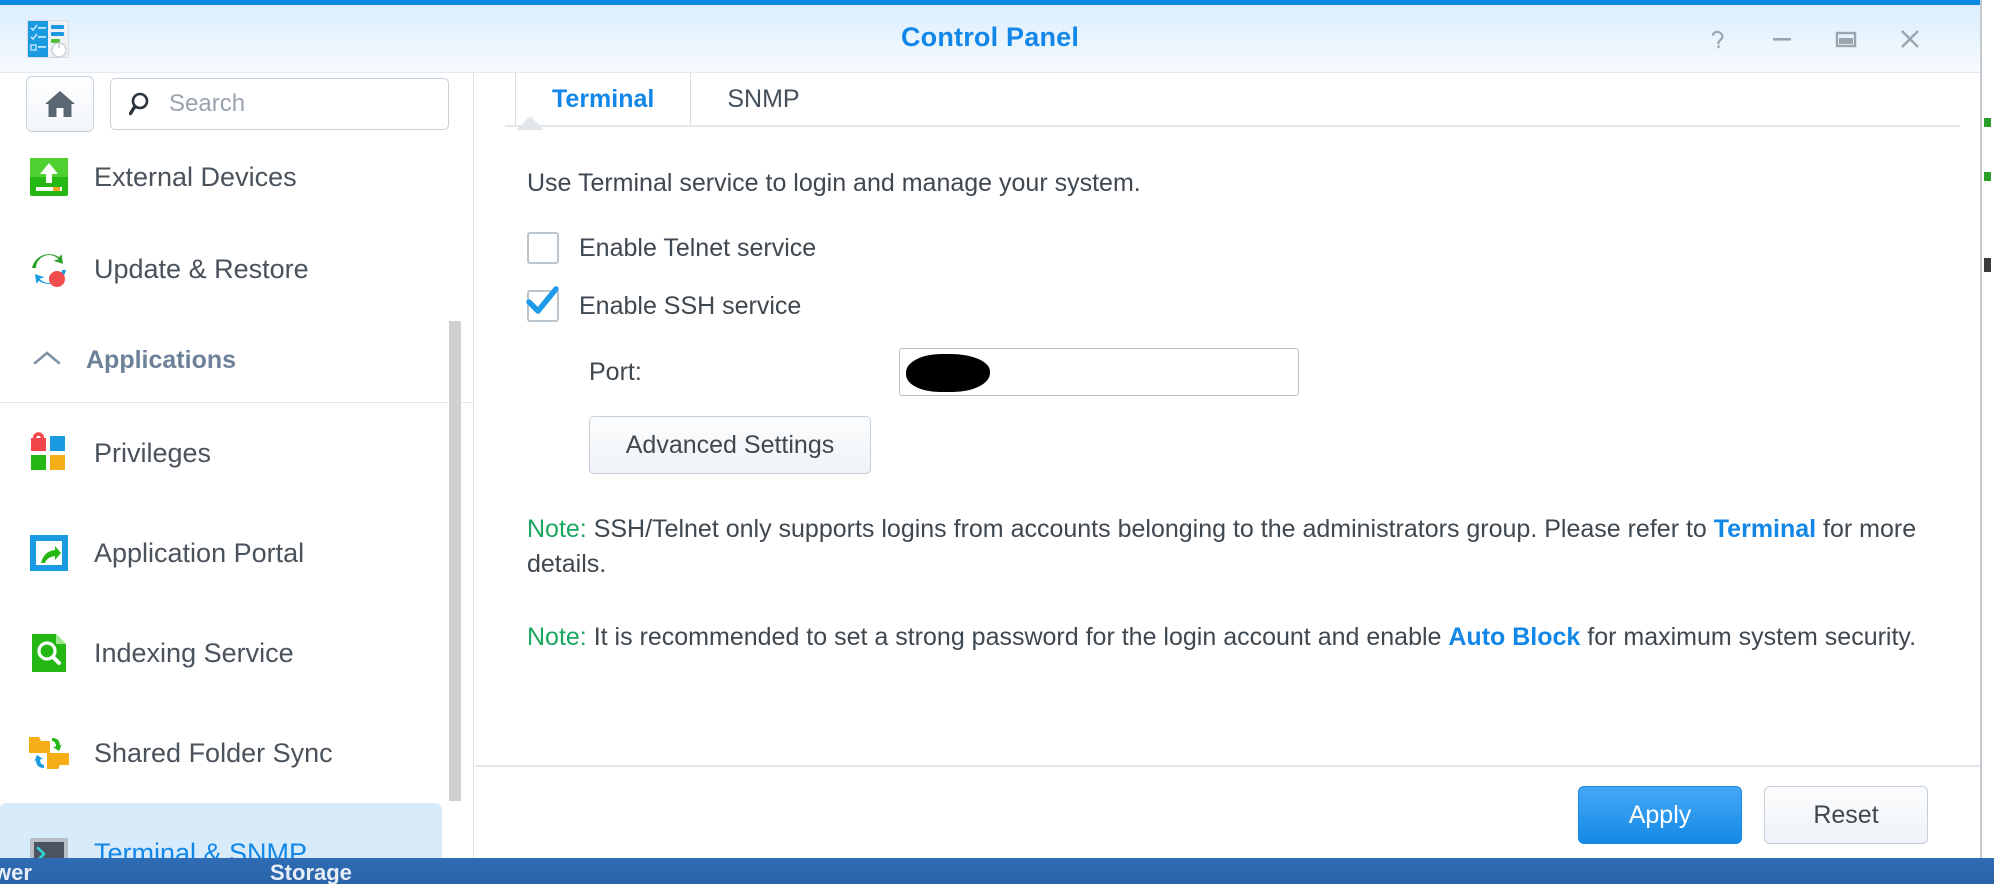  Describe the element at coordinates (730, 445) in the screenshot. I see `advanced-settings-button: Advanced Settings` at that location.